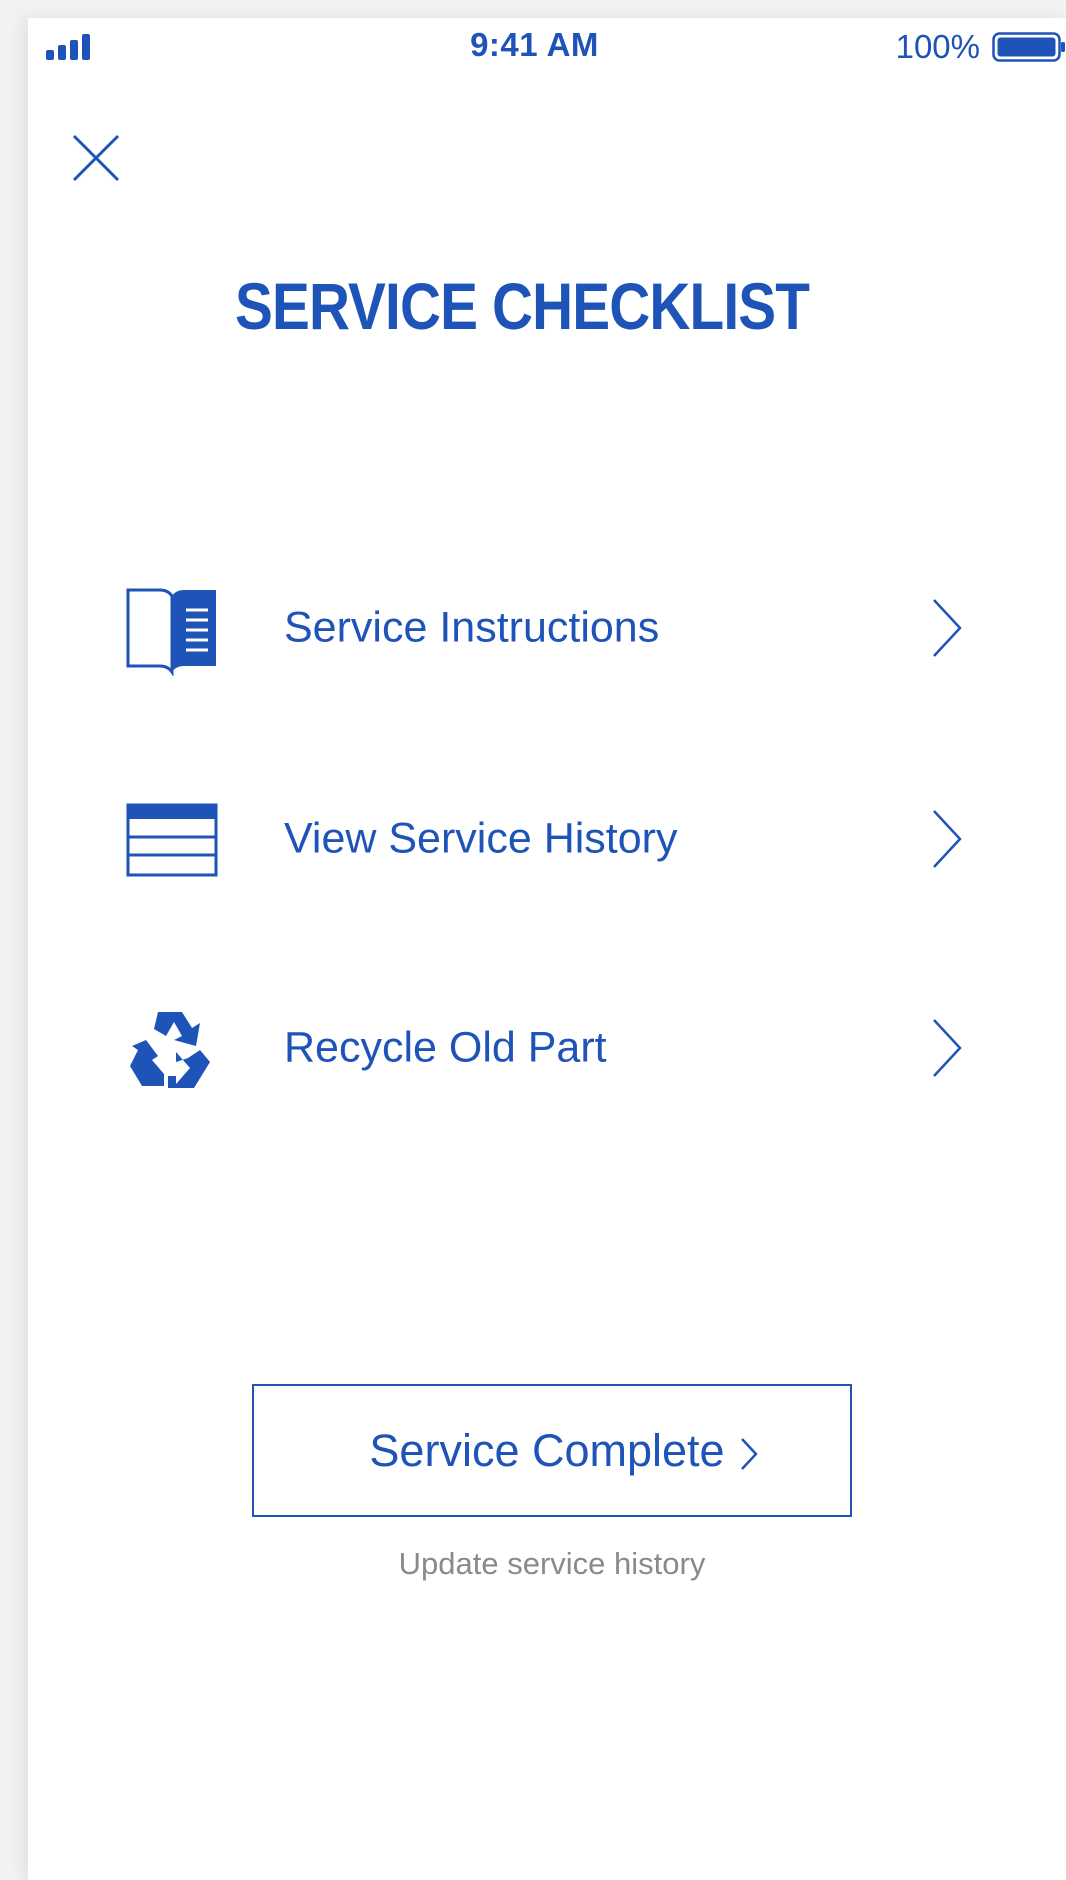 Image resolution: width=1066 pixels, height=1880 pixels. I want to click on menu-item-label: Recycle Old Part, so click(445, 1047).